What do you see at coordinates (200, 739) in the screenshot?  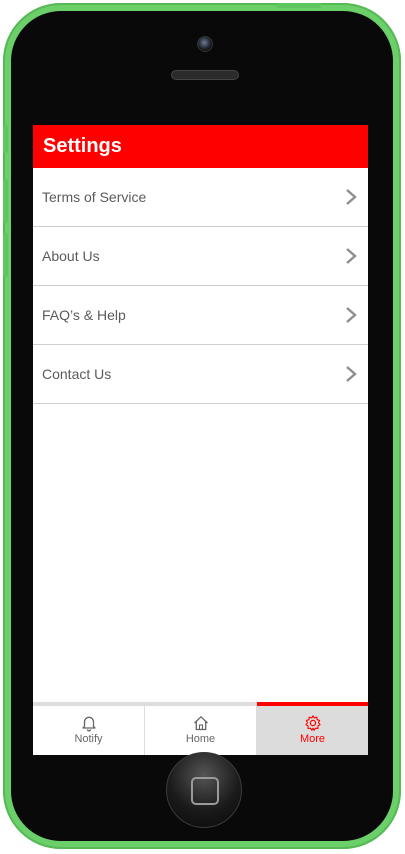 I see `tab-label: Home` at bounding box center [200, 739].